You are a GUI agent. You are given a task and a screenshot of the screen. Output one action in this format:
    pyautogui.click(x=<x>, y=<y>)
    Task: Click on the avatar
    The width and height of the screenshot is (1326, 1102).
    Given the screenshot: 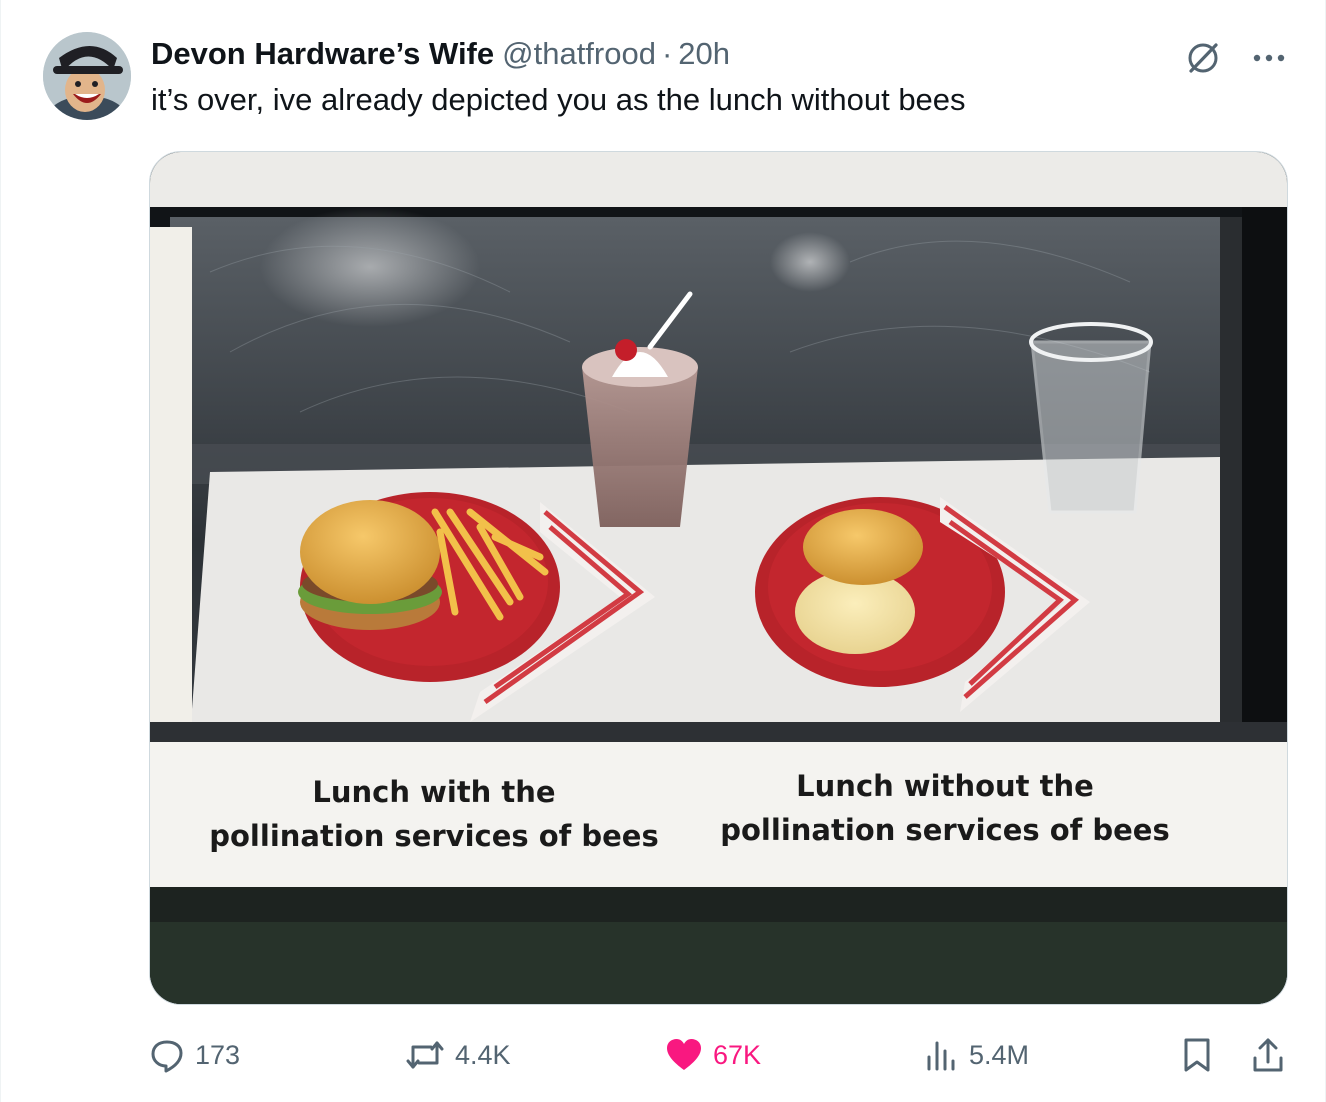 What is the action you would take?
    pyautogui.click(x=87, y=76)
    